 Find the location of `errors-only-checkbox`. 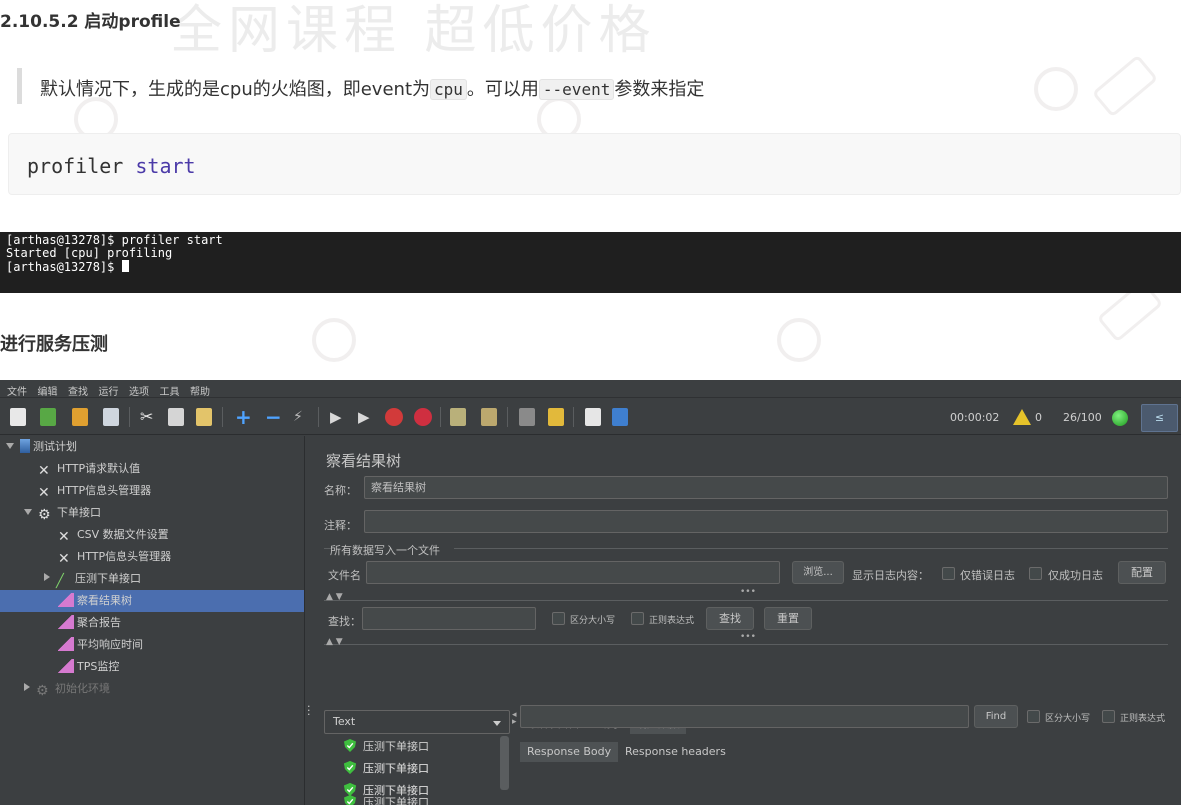

errors-only-checkbox is located at coordinates (948, 573).